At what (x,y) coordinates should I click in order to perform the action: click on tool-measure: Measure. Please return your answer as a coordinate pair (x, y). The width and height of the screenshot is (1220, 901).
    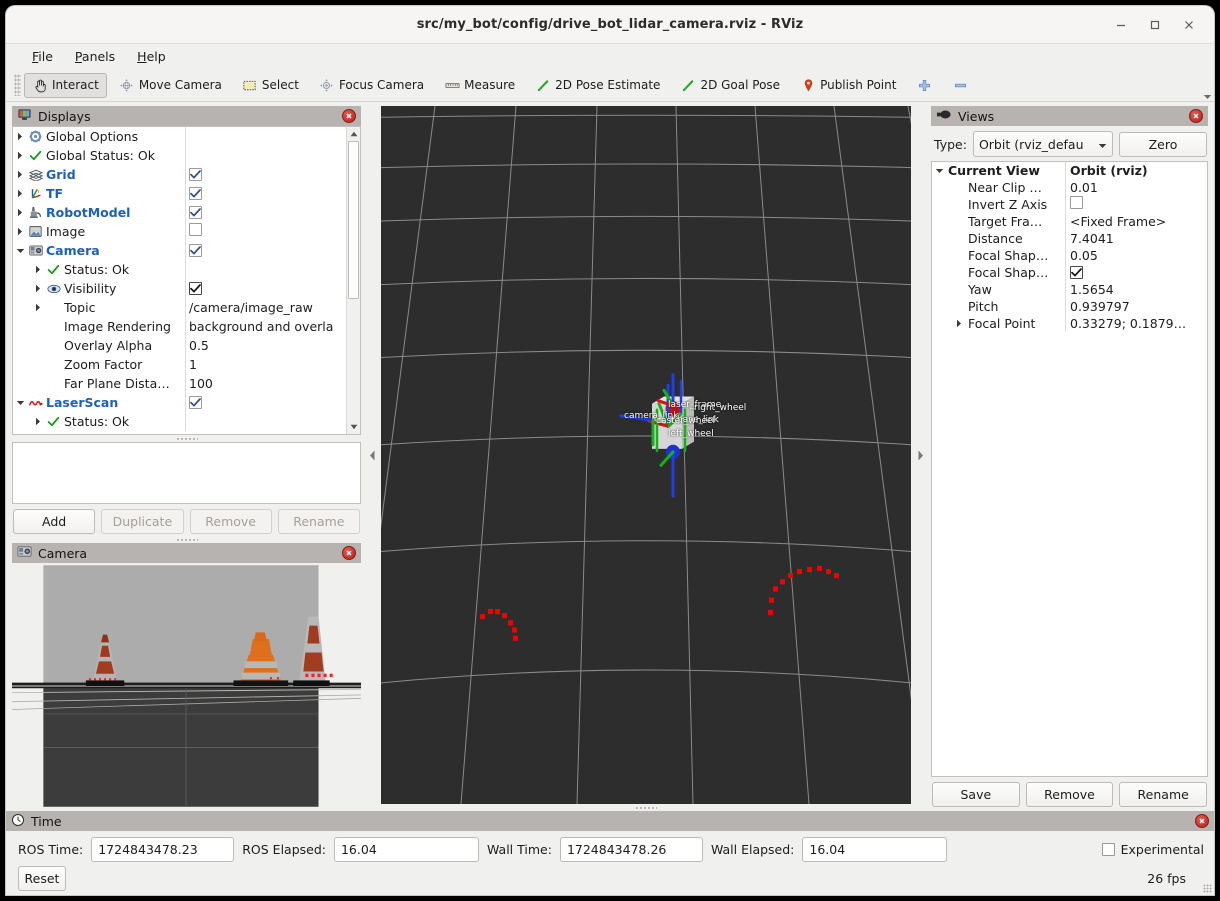
    Looking at the image, I should click on (479, 85).